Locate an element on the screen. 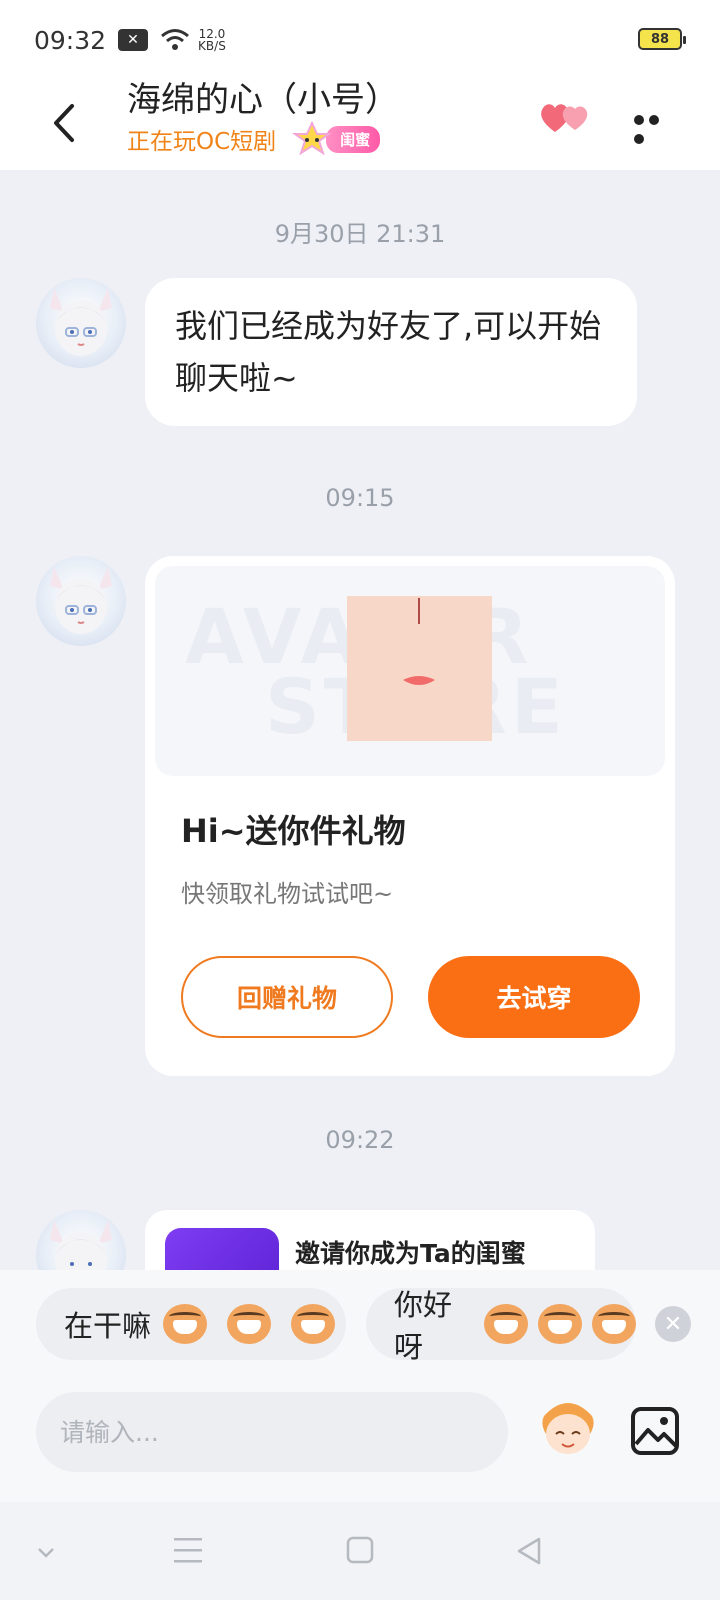  message-timestamp: 09:15 is located at coordinates (360, 498).